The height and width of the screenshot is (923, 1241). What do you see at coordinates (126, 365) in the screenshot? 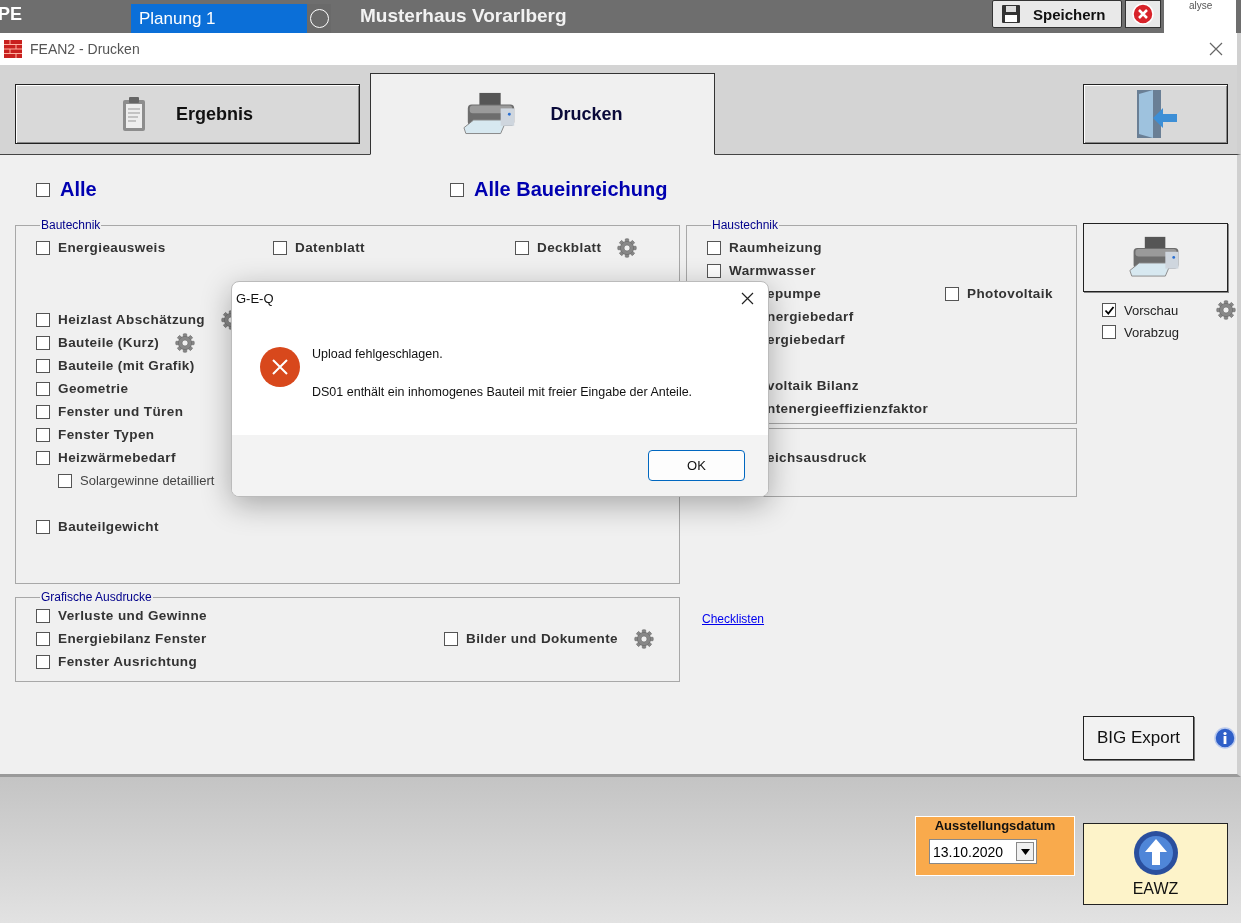
I see `option-label: Bauteile (mit Grafik)` at bounding box center [126, 365].